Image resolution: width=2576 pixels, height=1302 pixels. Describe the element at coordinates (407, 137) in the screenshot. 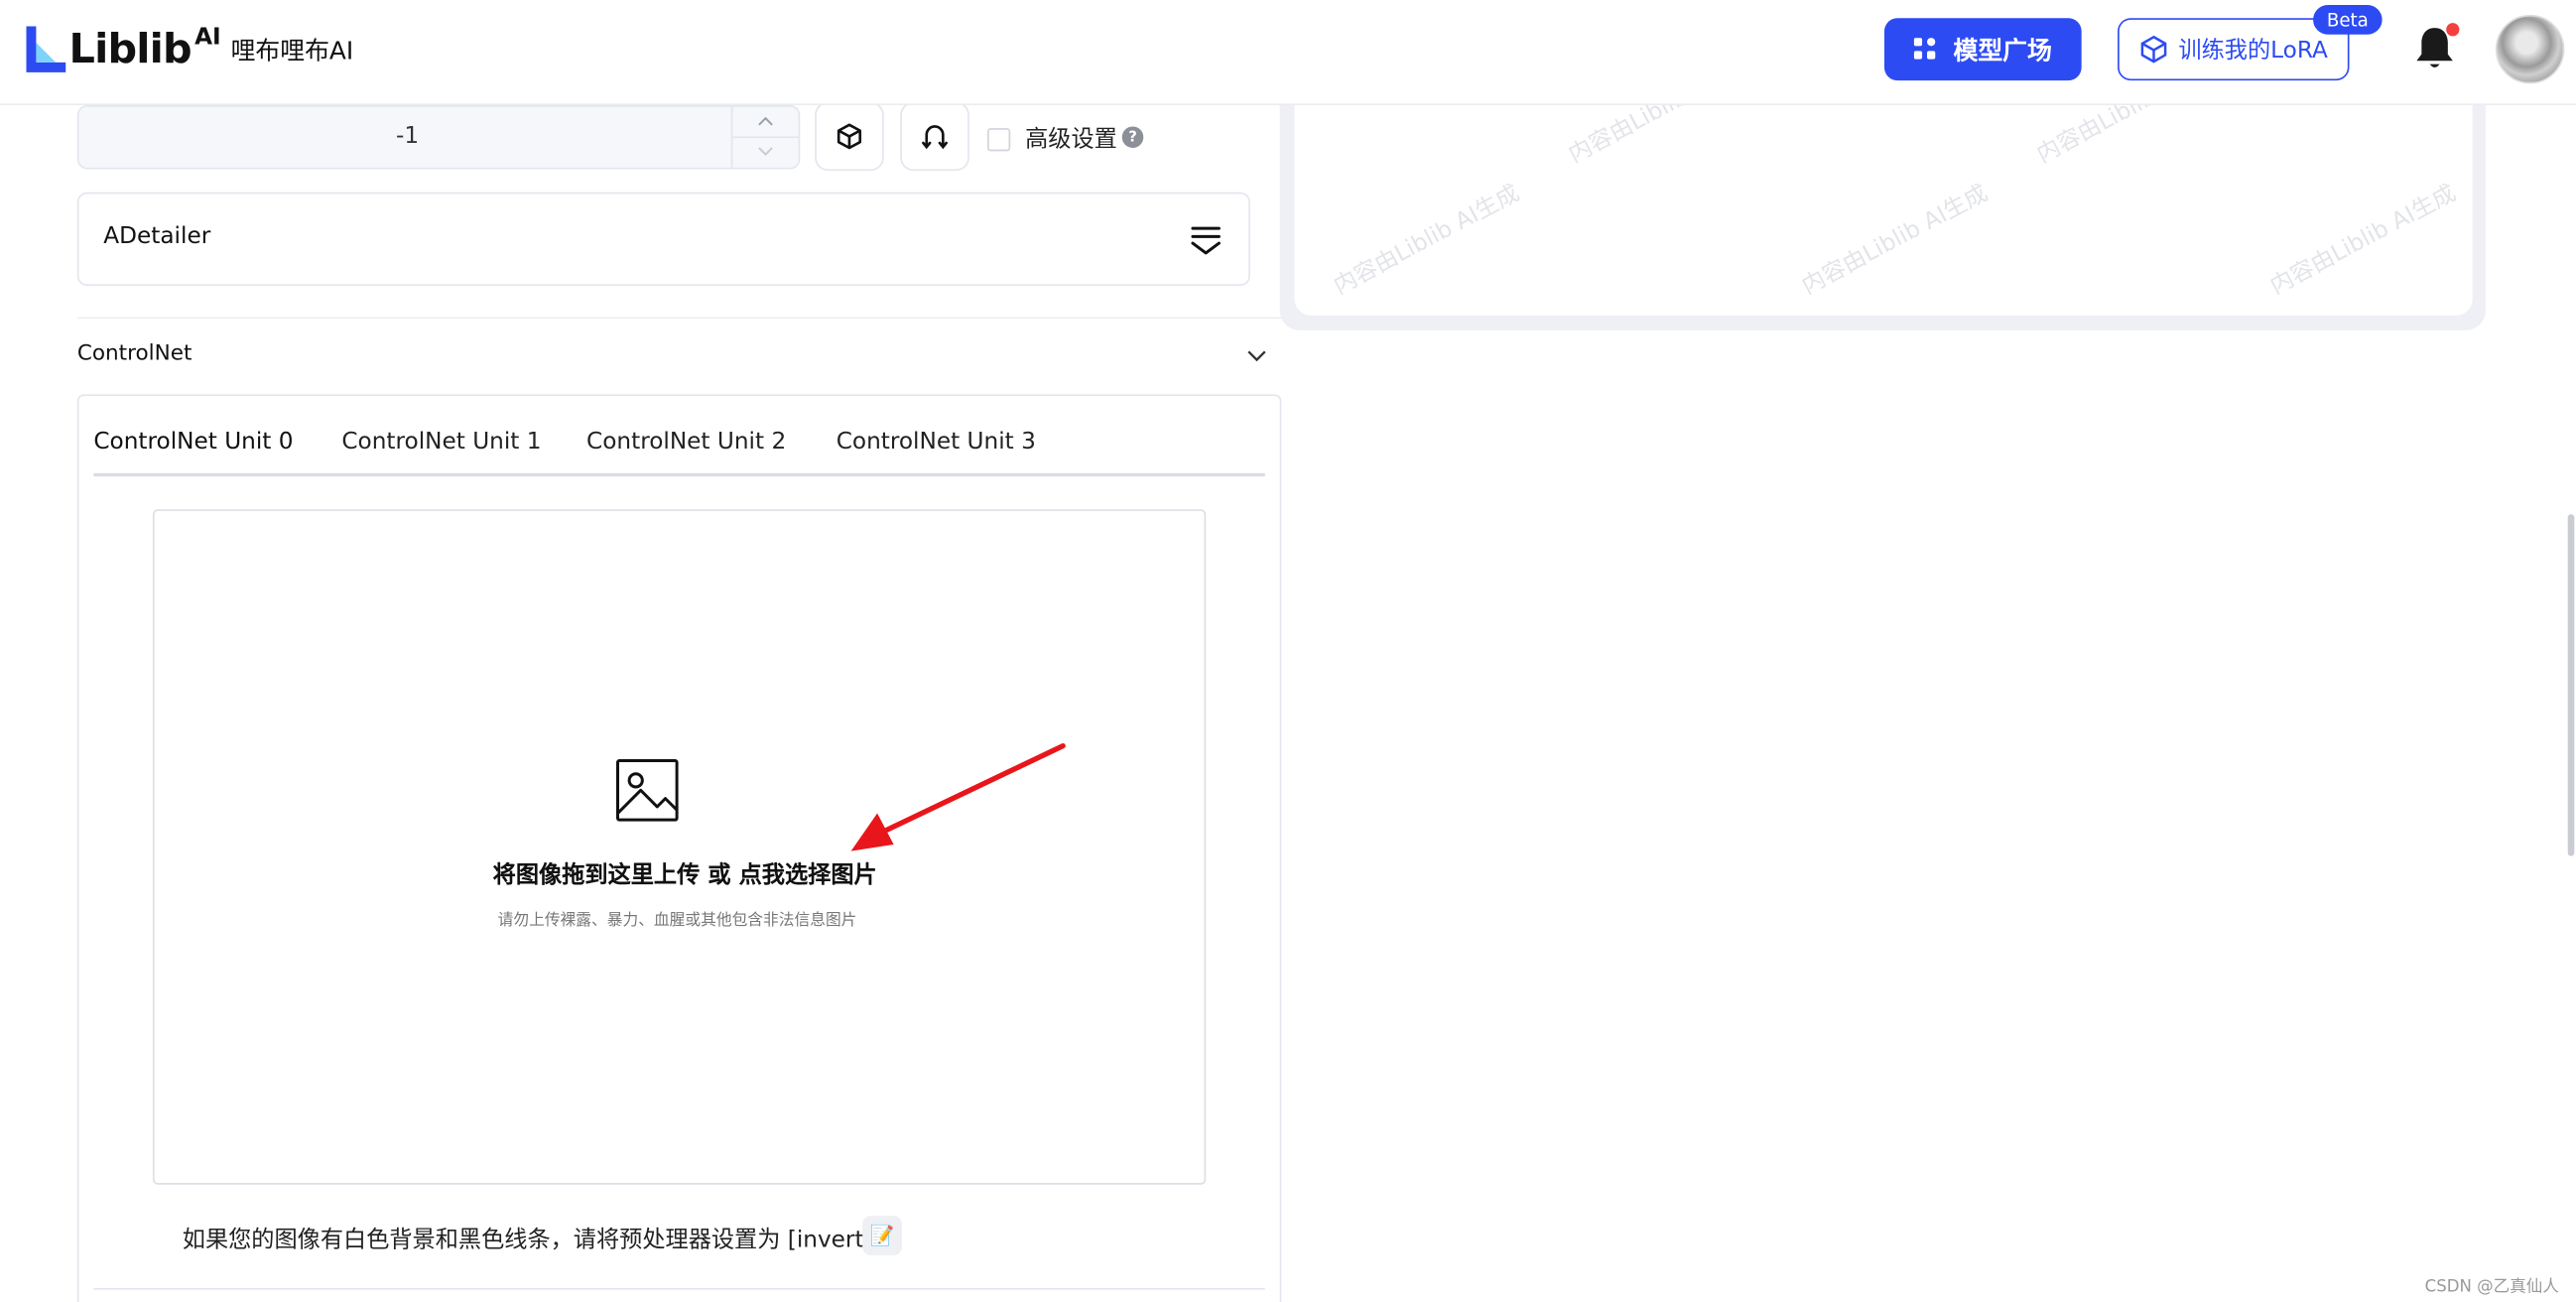

I see `seed-value: -1` at that location.